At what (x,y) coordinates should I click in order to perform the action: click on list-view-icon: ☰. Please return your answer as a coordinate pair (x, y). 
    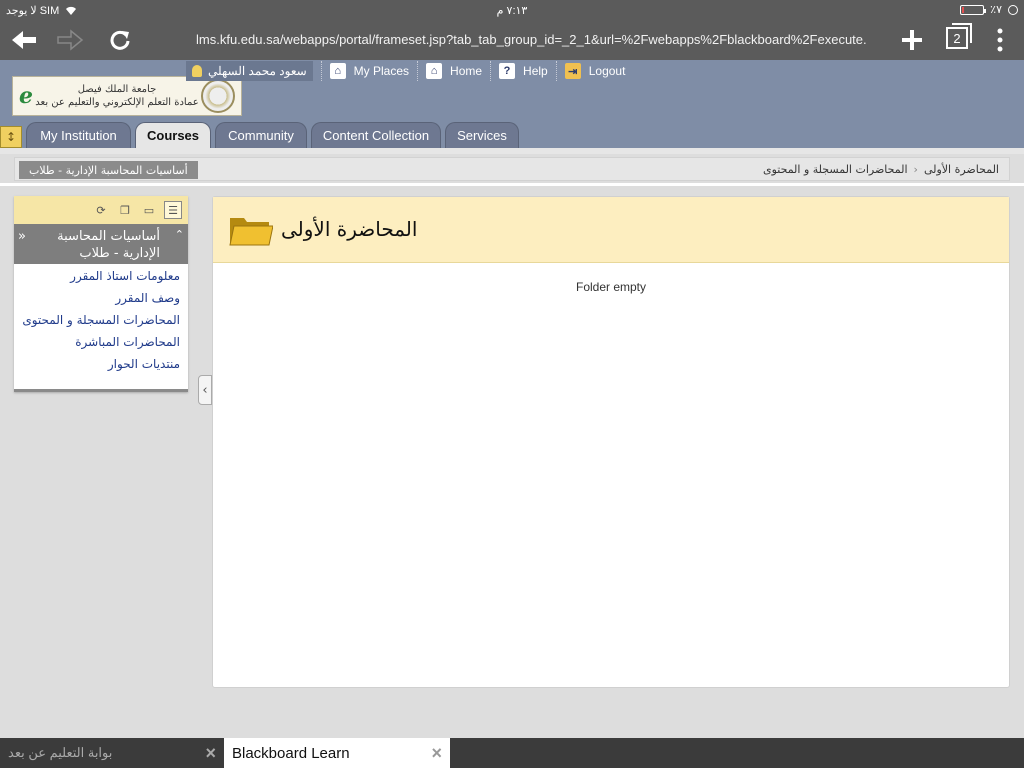
    Looking at the image, I should click on (173, 210).